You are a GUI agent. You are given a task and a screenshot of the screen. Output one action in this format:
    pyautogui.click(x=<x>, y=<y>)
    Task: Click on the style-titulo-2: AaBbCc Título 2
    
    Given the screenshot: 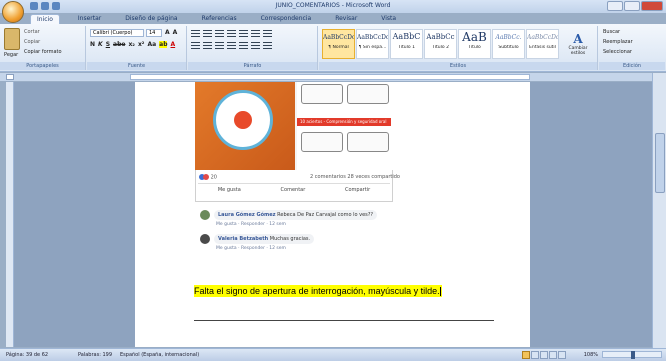 What is the action you would take?
    pyautogui.click(x=440, y=44)
    